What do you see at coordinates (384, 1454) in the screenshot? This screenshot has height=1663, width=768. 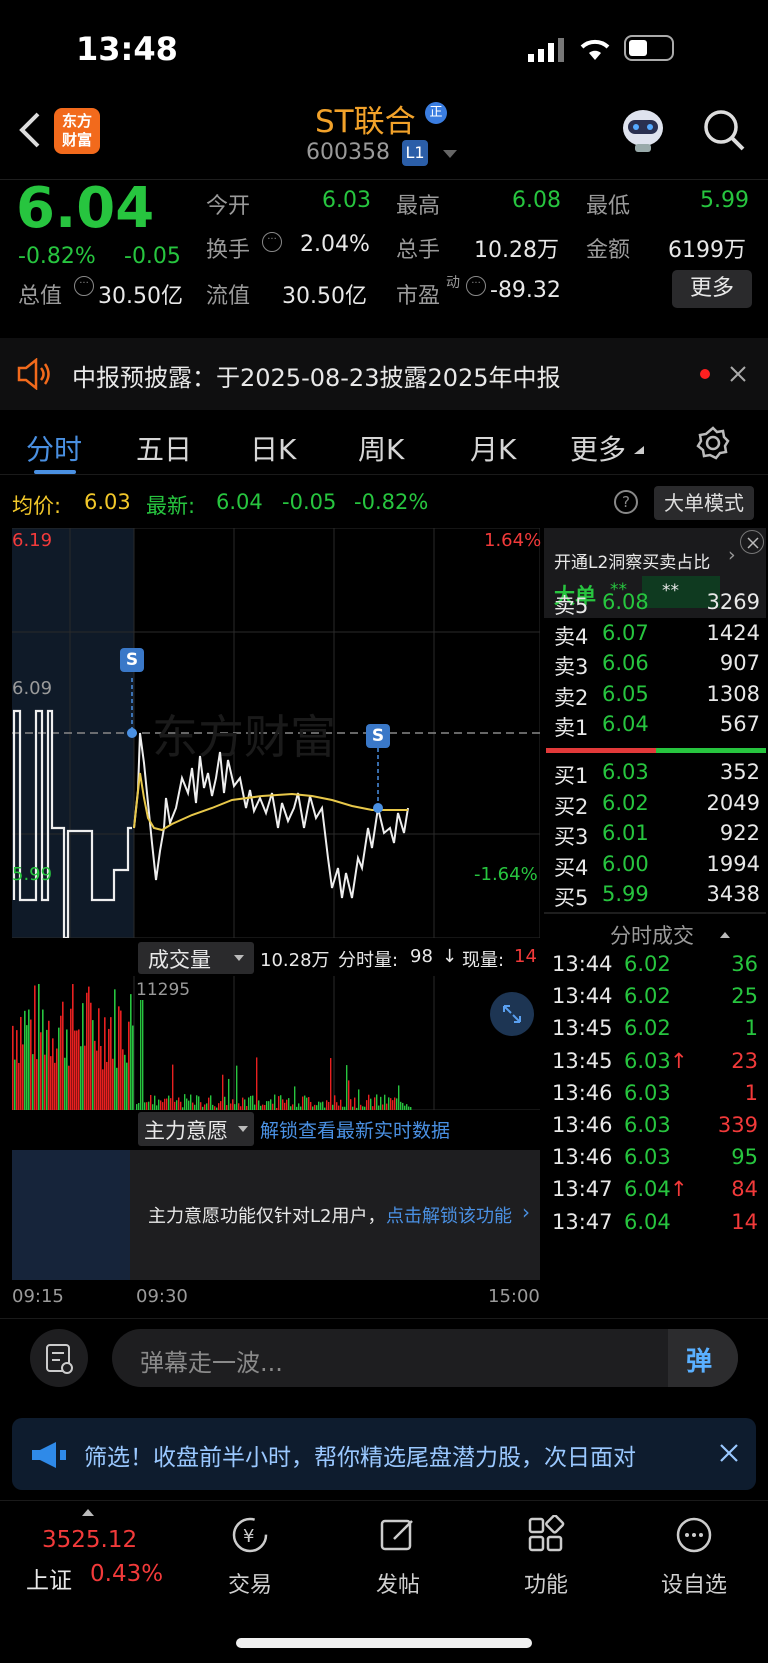 I see `promo-banner: 筛选！收盘前半小时，帮你精选尾盘潜力股，次日面对` at bounding box center [384, 1454].